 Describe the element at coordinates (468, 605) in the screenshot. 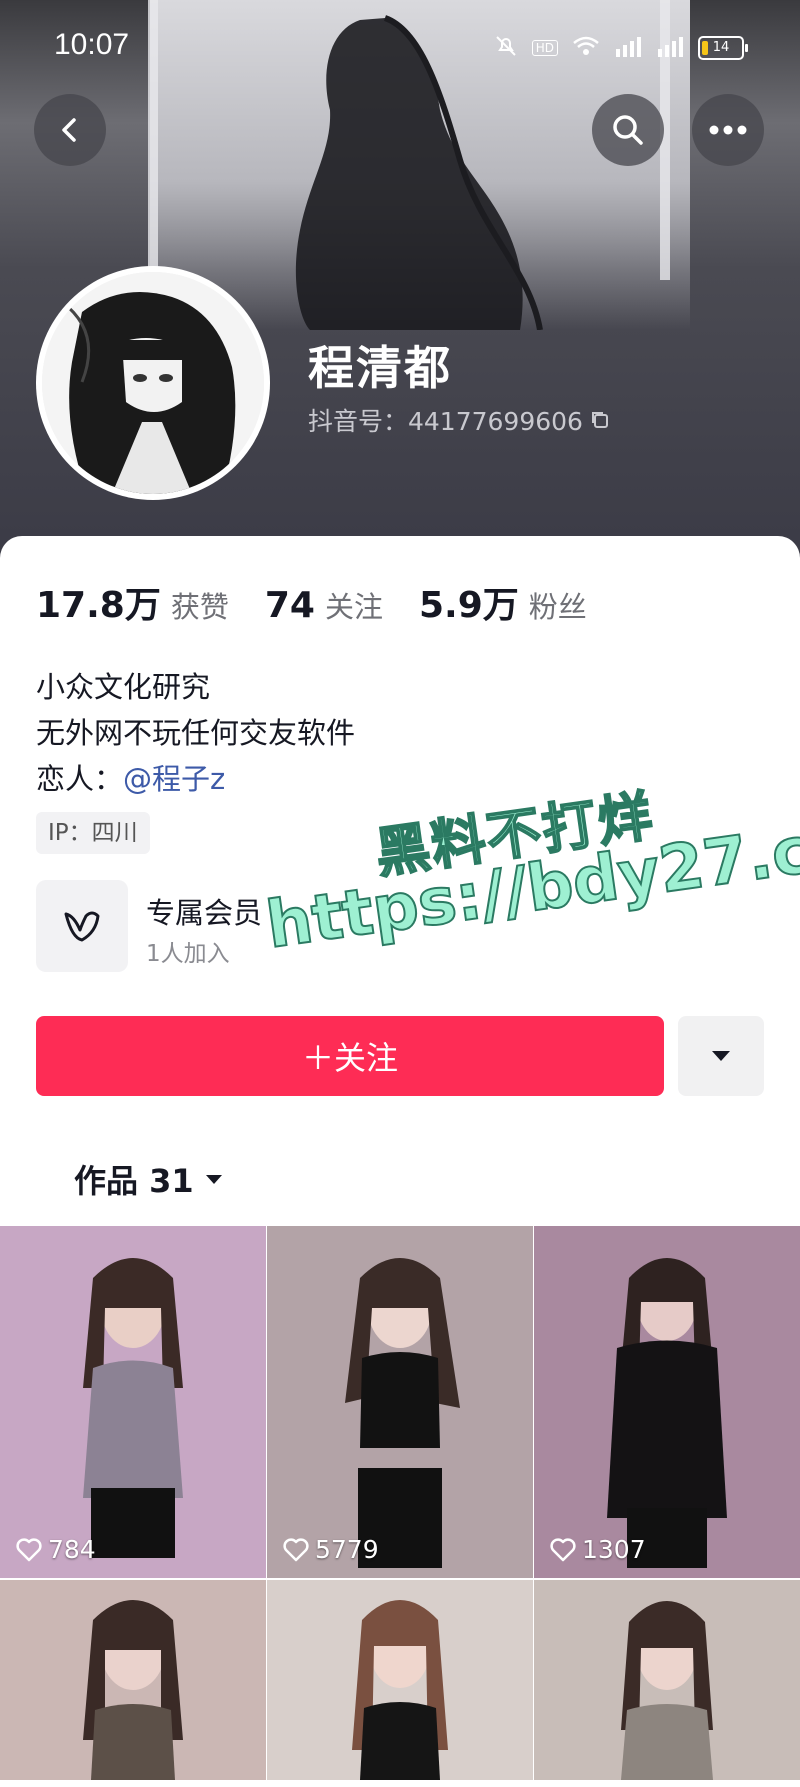

I see `stat-value: 5.9万` at that location.